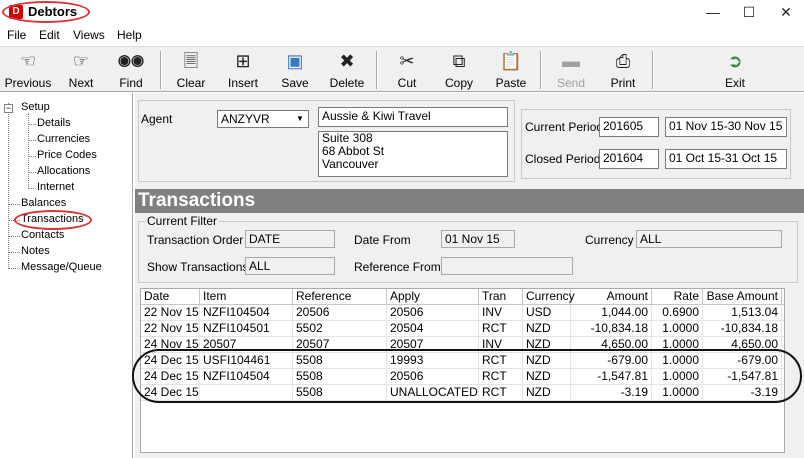 The image size is (804, 458). I want to click on cell-item: NZFI104504, so click(246, 313).